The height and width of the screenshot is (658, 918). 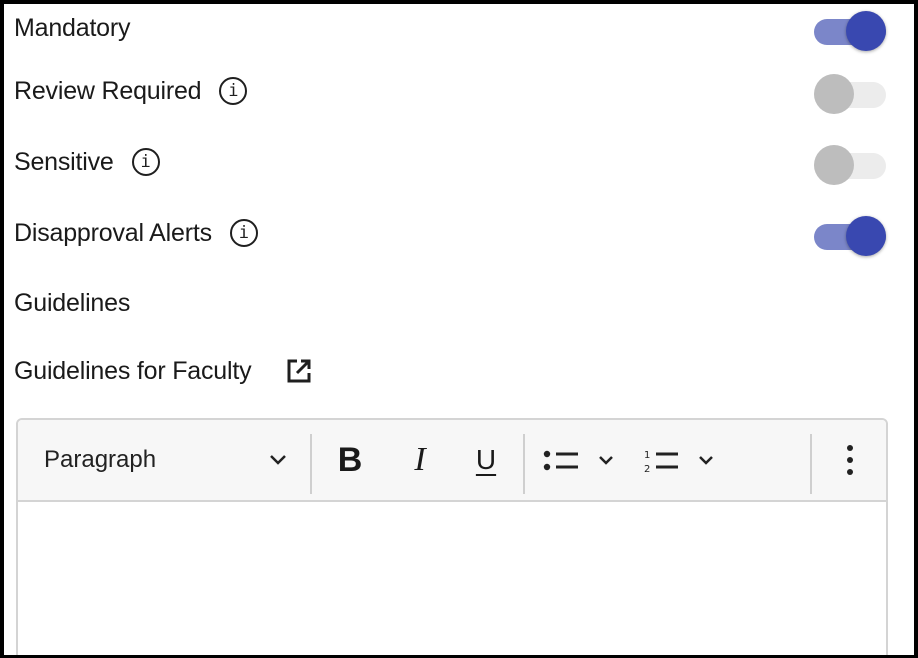 I want to click on disapproval-alerts-toggle, so click(x=850, y=235).